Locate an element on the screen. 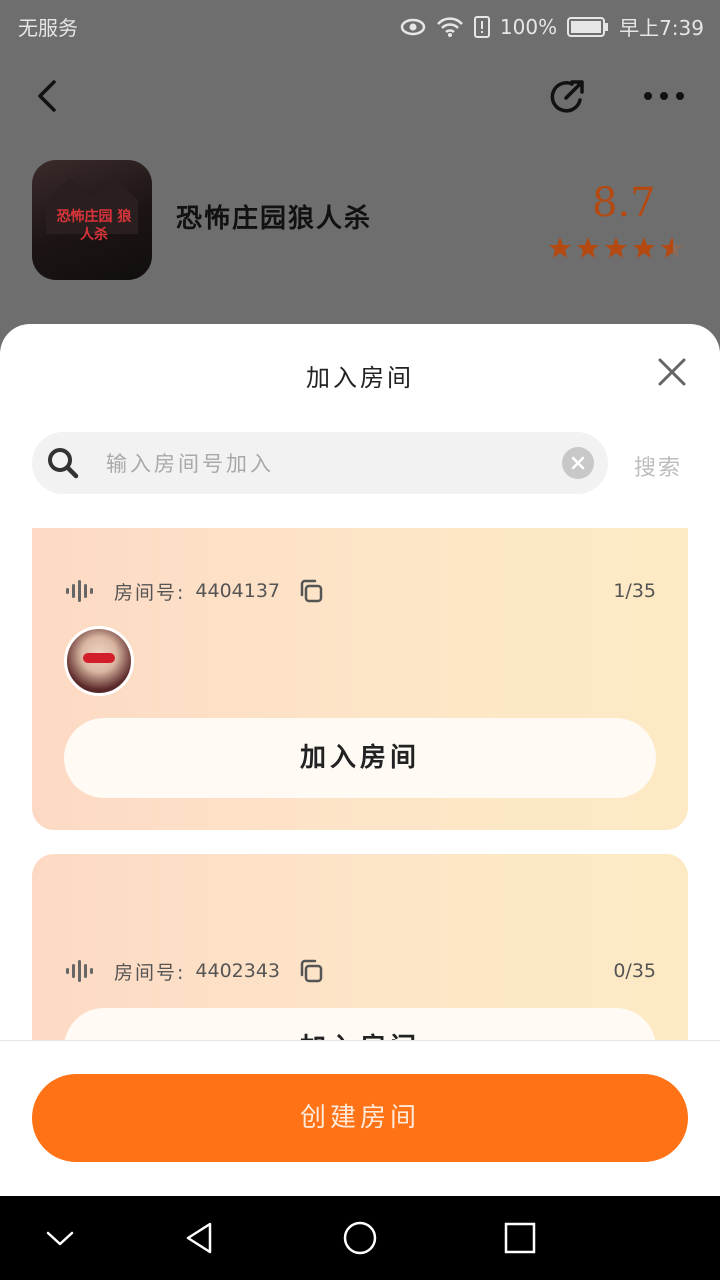  carrier-text: 无服务 is located at coordinates (48, 28).